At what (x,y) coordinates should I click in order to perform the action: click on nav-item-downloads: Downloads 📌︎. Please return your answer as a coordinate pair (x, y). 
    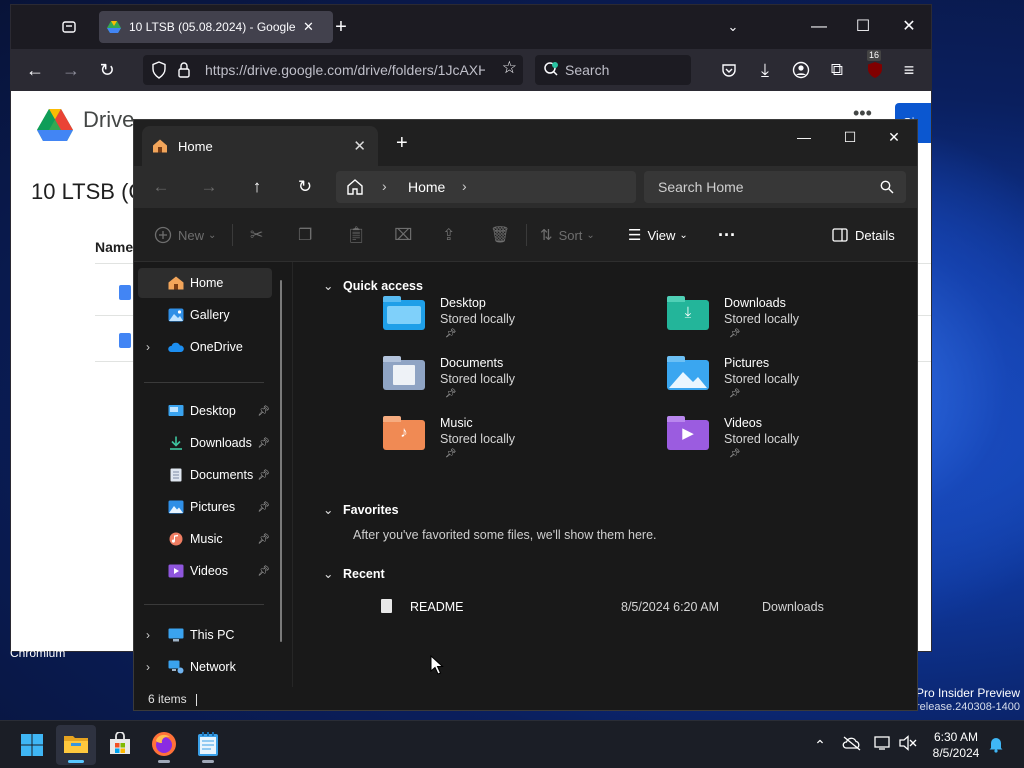
    Looking at the image, I should click on (205, 443).